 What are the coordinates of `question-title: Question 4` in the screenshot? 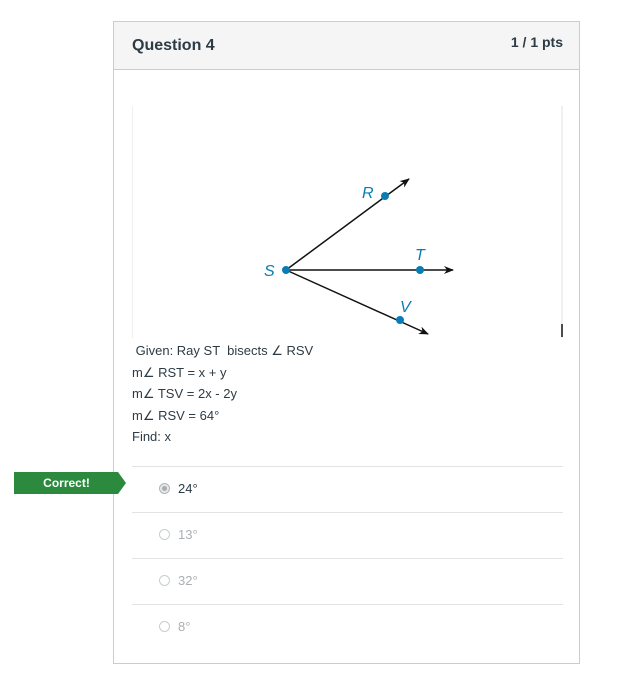 It's located at (173, 45).